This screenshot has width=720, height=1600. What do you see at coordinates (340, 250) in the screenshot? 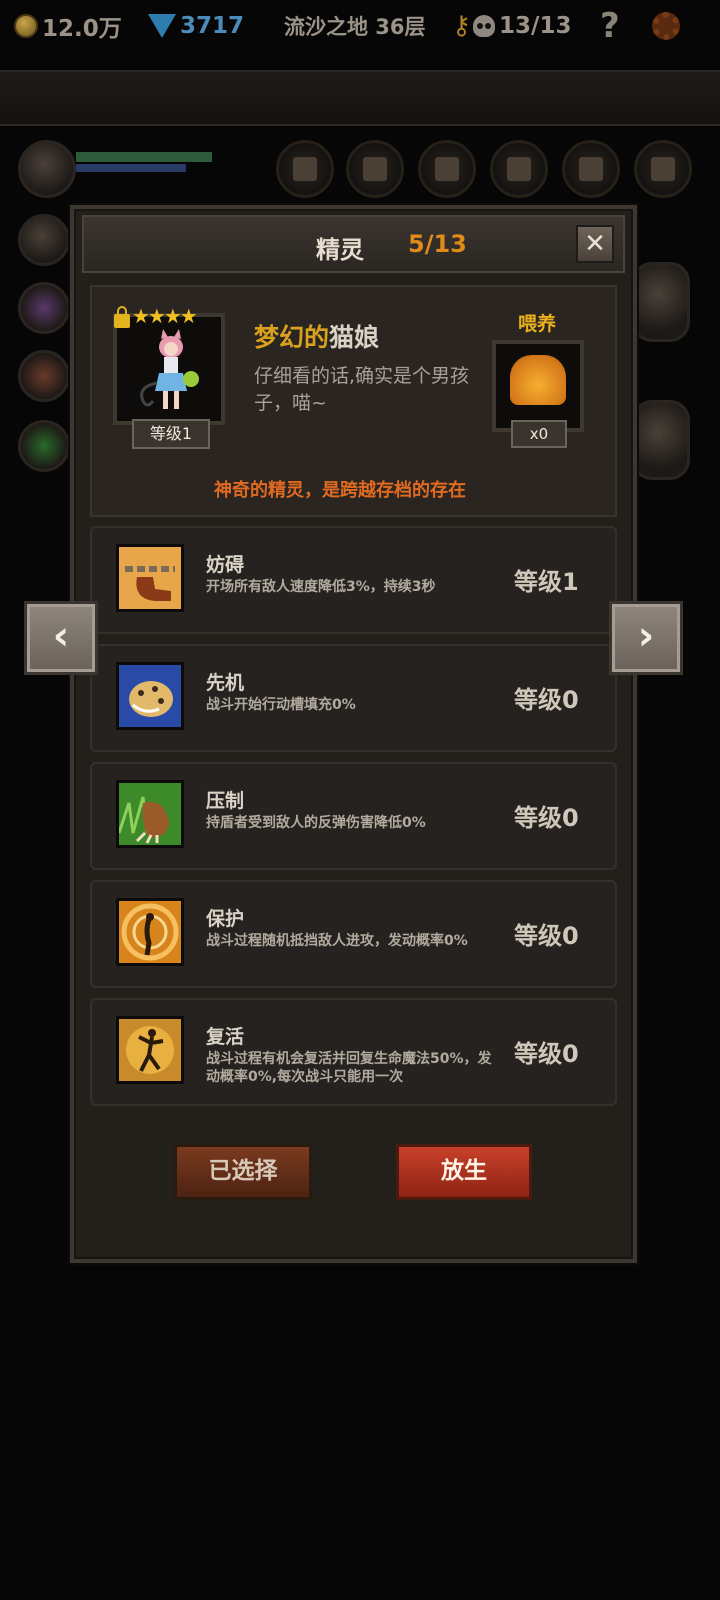
I see `panel-title: 精灵` at bounding box center [340, 250].